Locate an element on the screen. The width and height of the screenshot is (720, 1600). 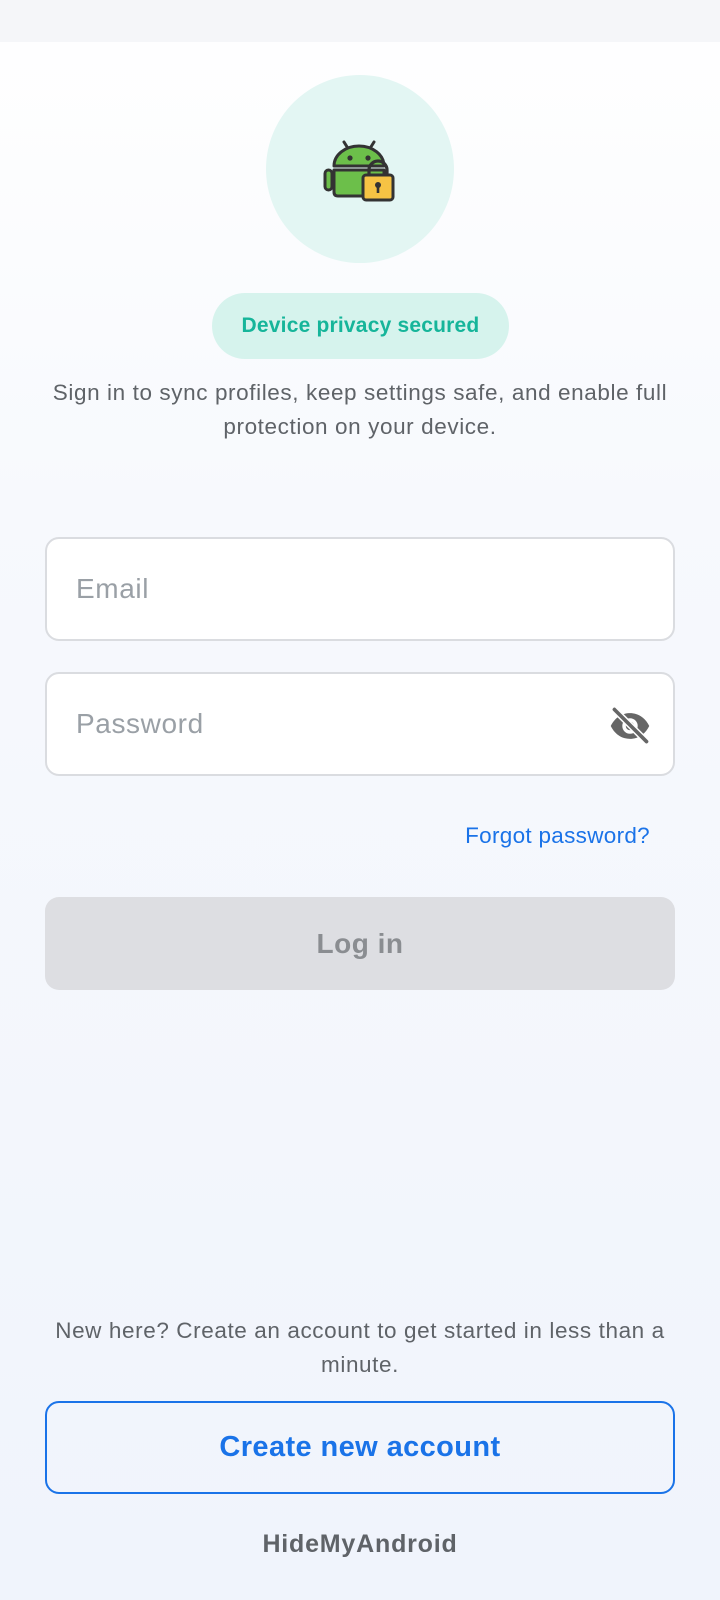
login-button: Log in is located at coordinates (360, 943).